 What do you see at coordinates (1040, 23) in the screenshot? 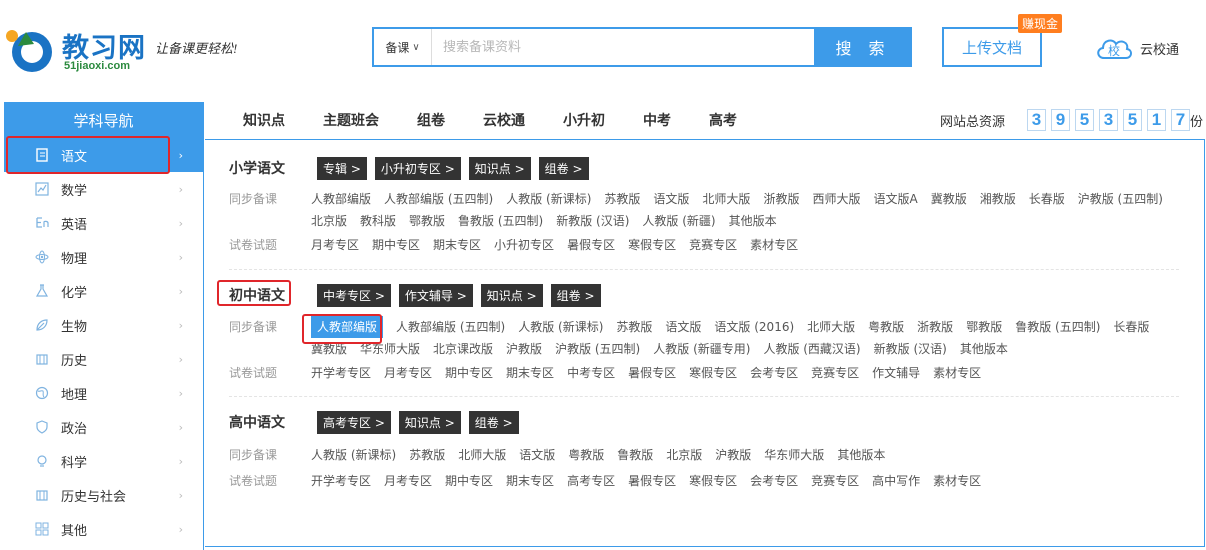
I see `earn-cash-badge: 赚现金` at bounding box center [1040, 23].